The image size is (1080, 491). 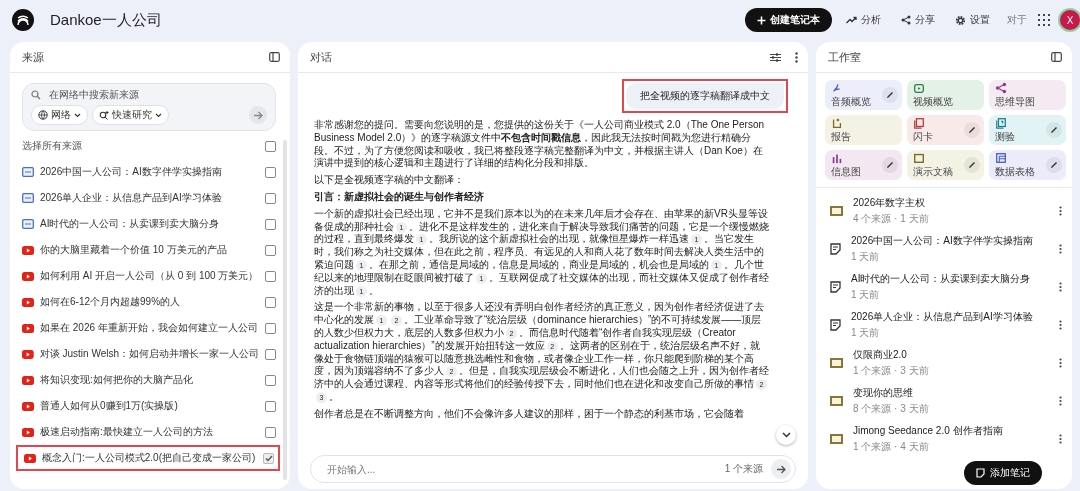 I want to click on note-meta: 1 天前, so click(x=866, y=257).